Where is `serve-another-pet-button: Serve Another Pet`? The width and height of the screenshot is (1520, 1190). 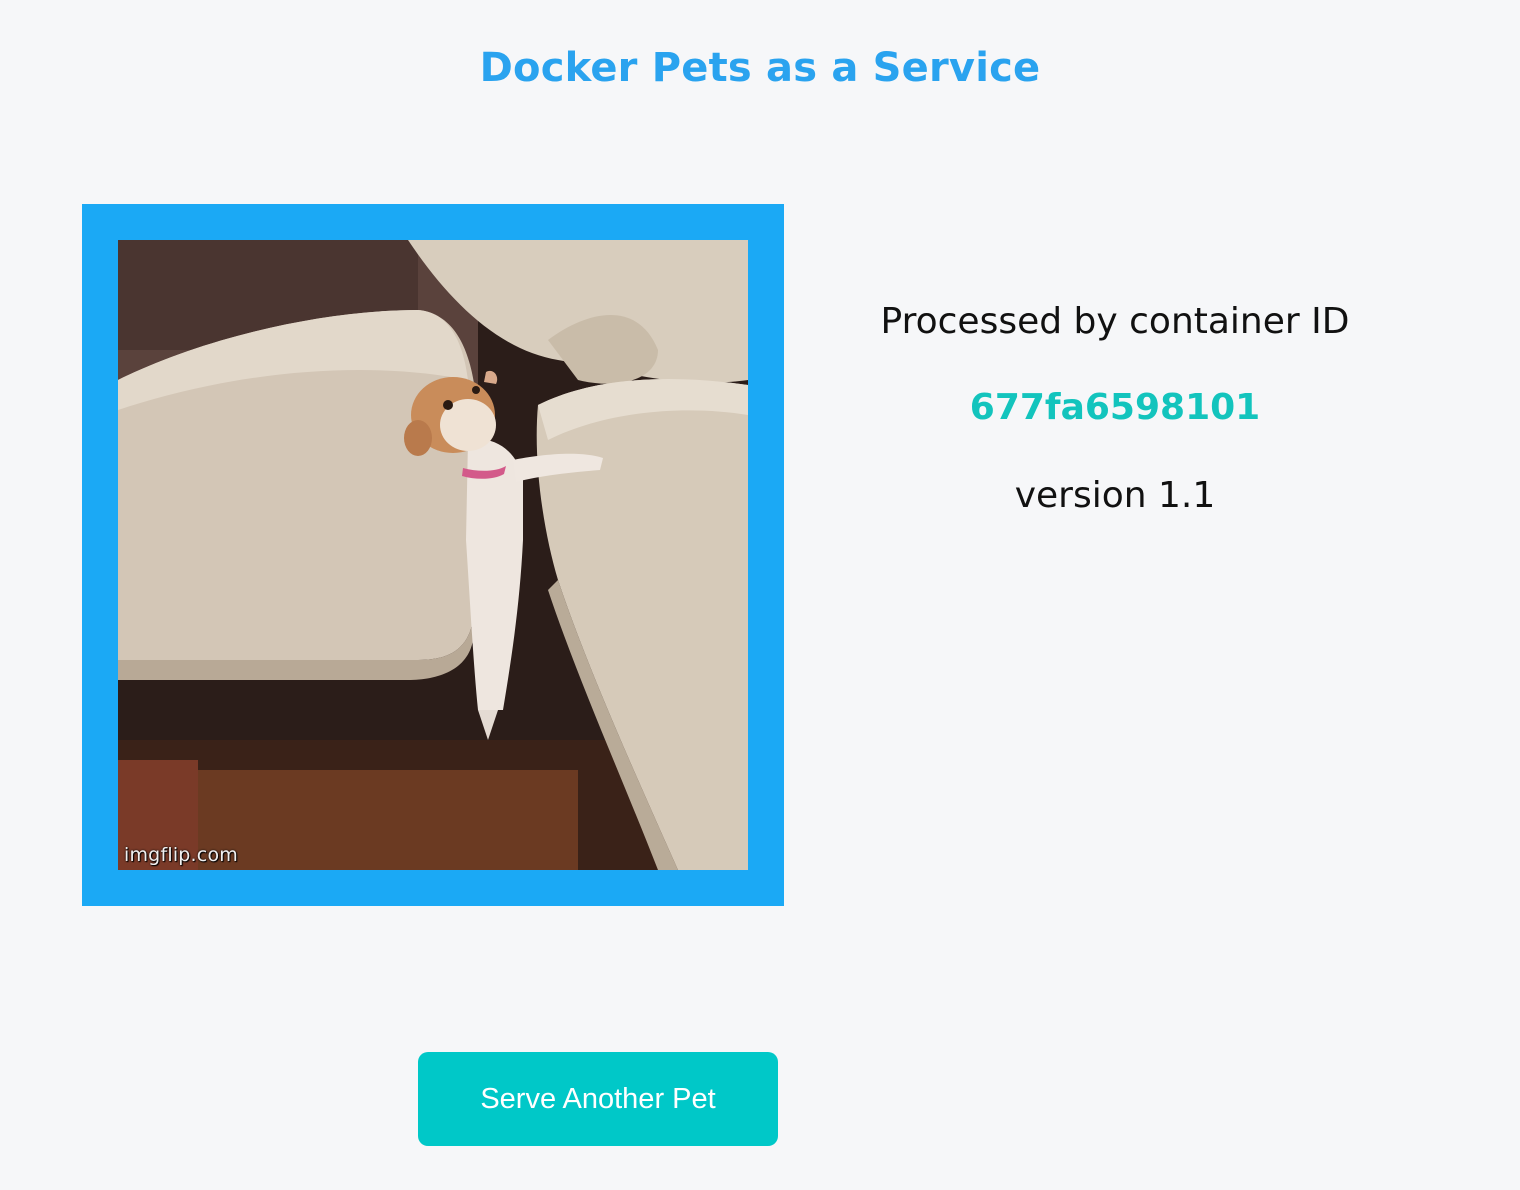 serve-another-pet-button: Serve Another Pet is located at coordinates (598, 1099).